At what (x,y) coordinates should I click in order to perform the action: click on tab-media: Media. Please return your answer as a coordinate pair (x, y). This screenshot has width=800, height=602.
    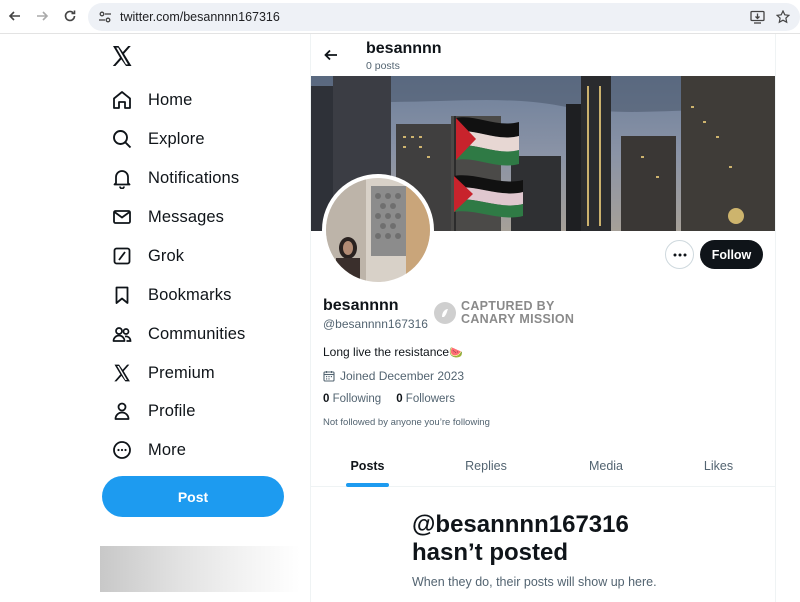
    Looking at the image, I should click on (606, 466).